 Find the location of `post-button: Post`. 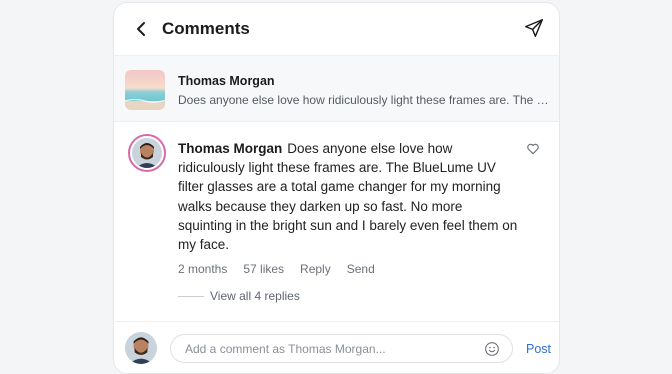

post-button: Post is located at coordinates (538, 349).